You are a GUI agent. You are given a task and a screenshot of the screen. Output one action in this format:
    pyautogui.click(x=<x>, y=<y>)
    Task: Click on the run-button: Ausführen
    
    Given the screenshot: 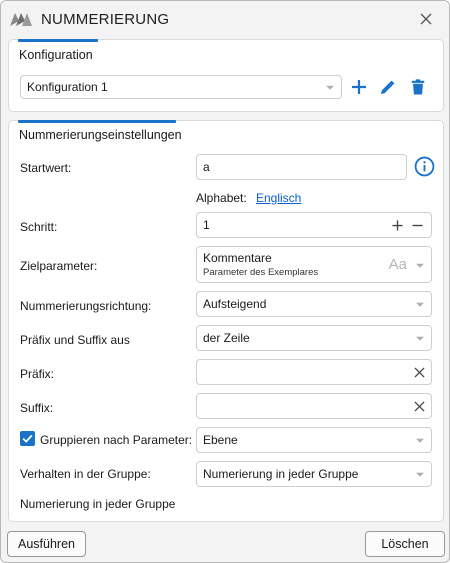 What is the action you would take?
    pyautogui.click(x=46, y=544)
    